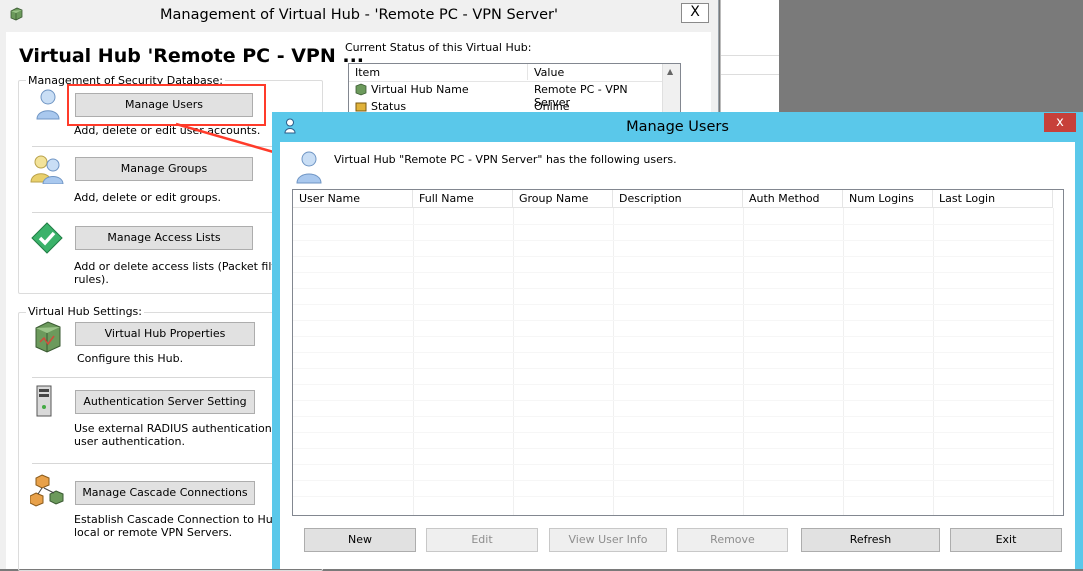  Describe the element at coordinates (514, 73) in the screenshot. I see `status-header: Item Value` at that location.